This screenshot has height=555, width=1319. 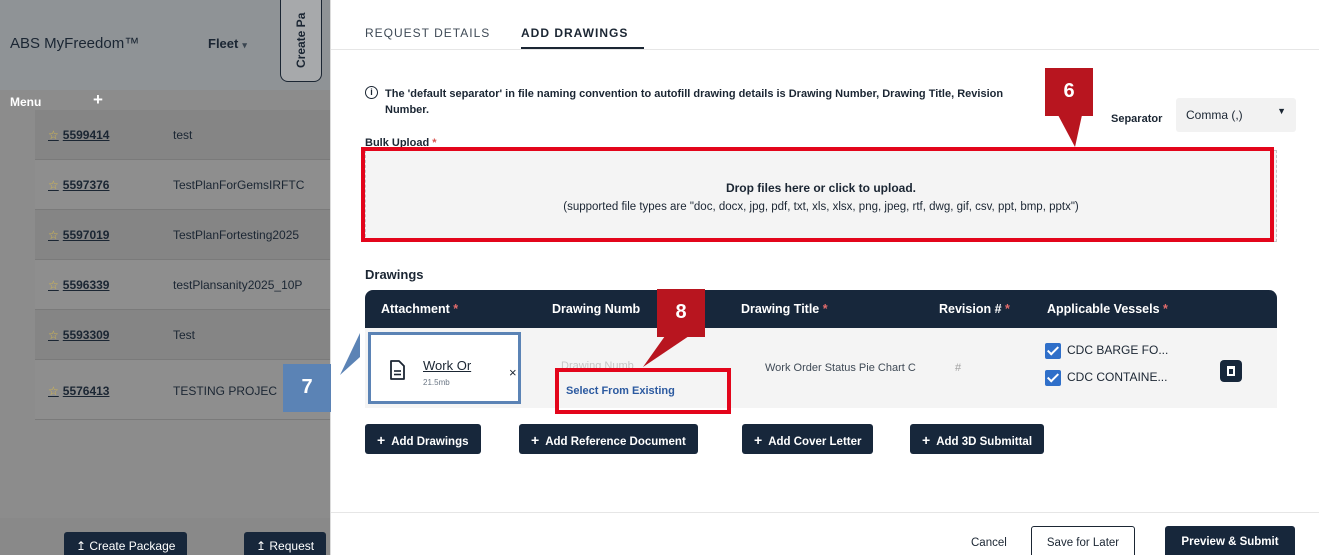 What do you see at coordinates (608, 439) in the screenshot?
I see `add-reference-document-button: + Add Reference Document` at bounding box center [608, 439].